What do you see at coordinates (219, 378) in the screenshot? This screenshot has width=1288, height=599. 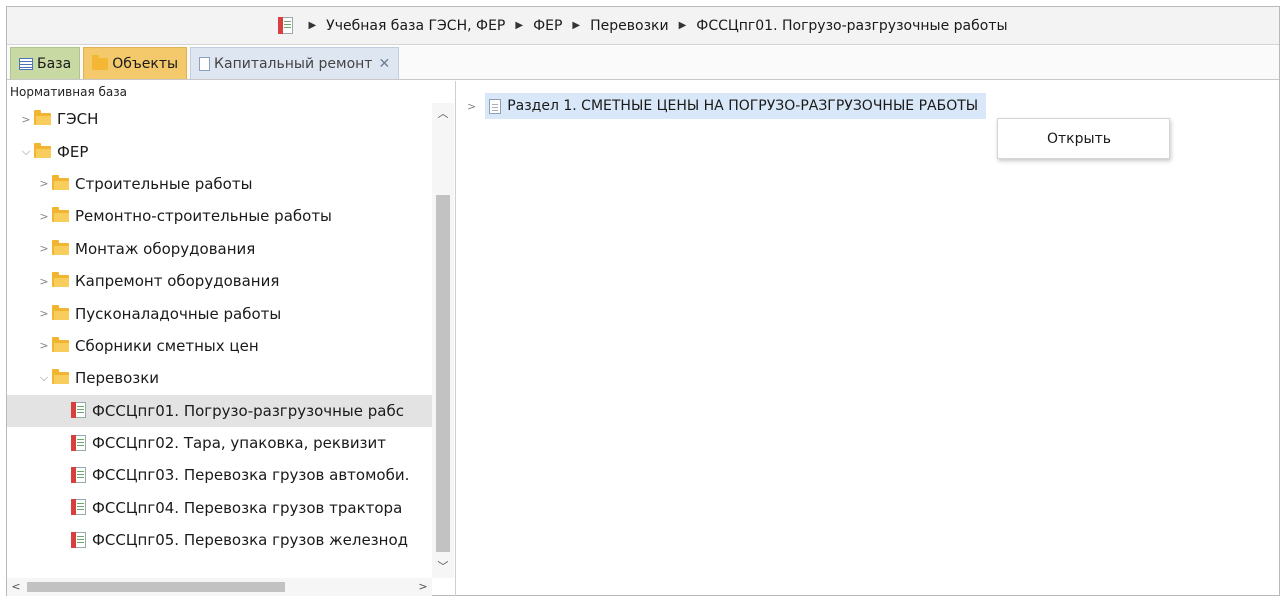 I see `tree-item-transport: ⌵ Перевозки` at bounding box center [219, 378].